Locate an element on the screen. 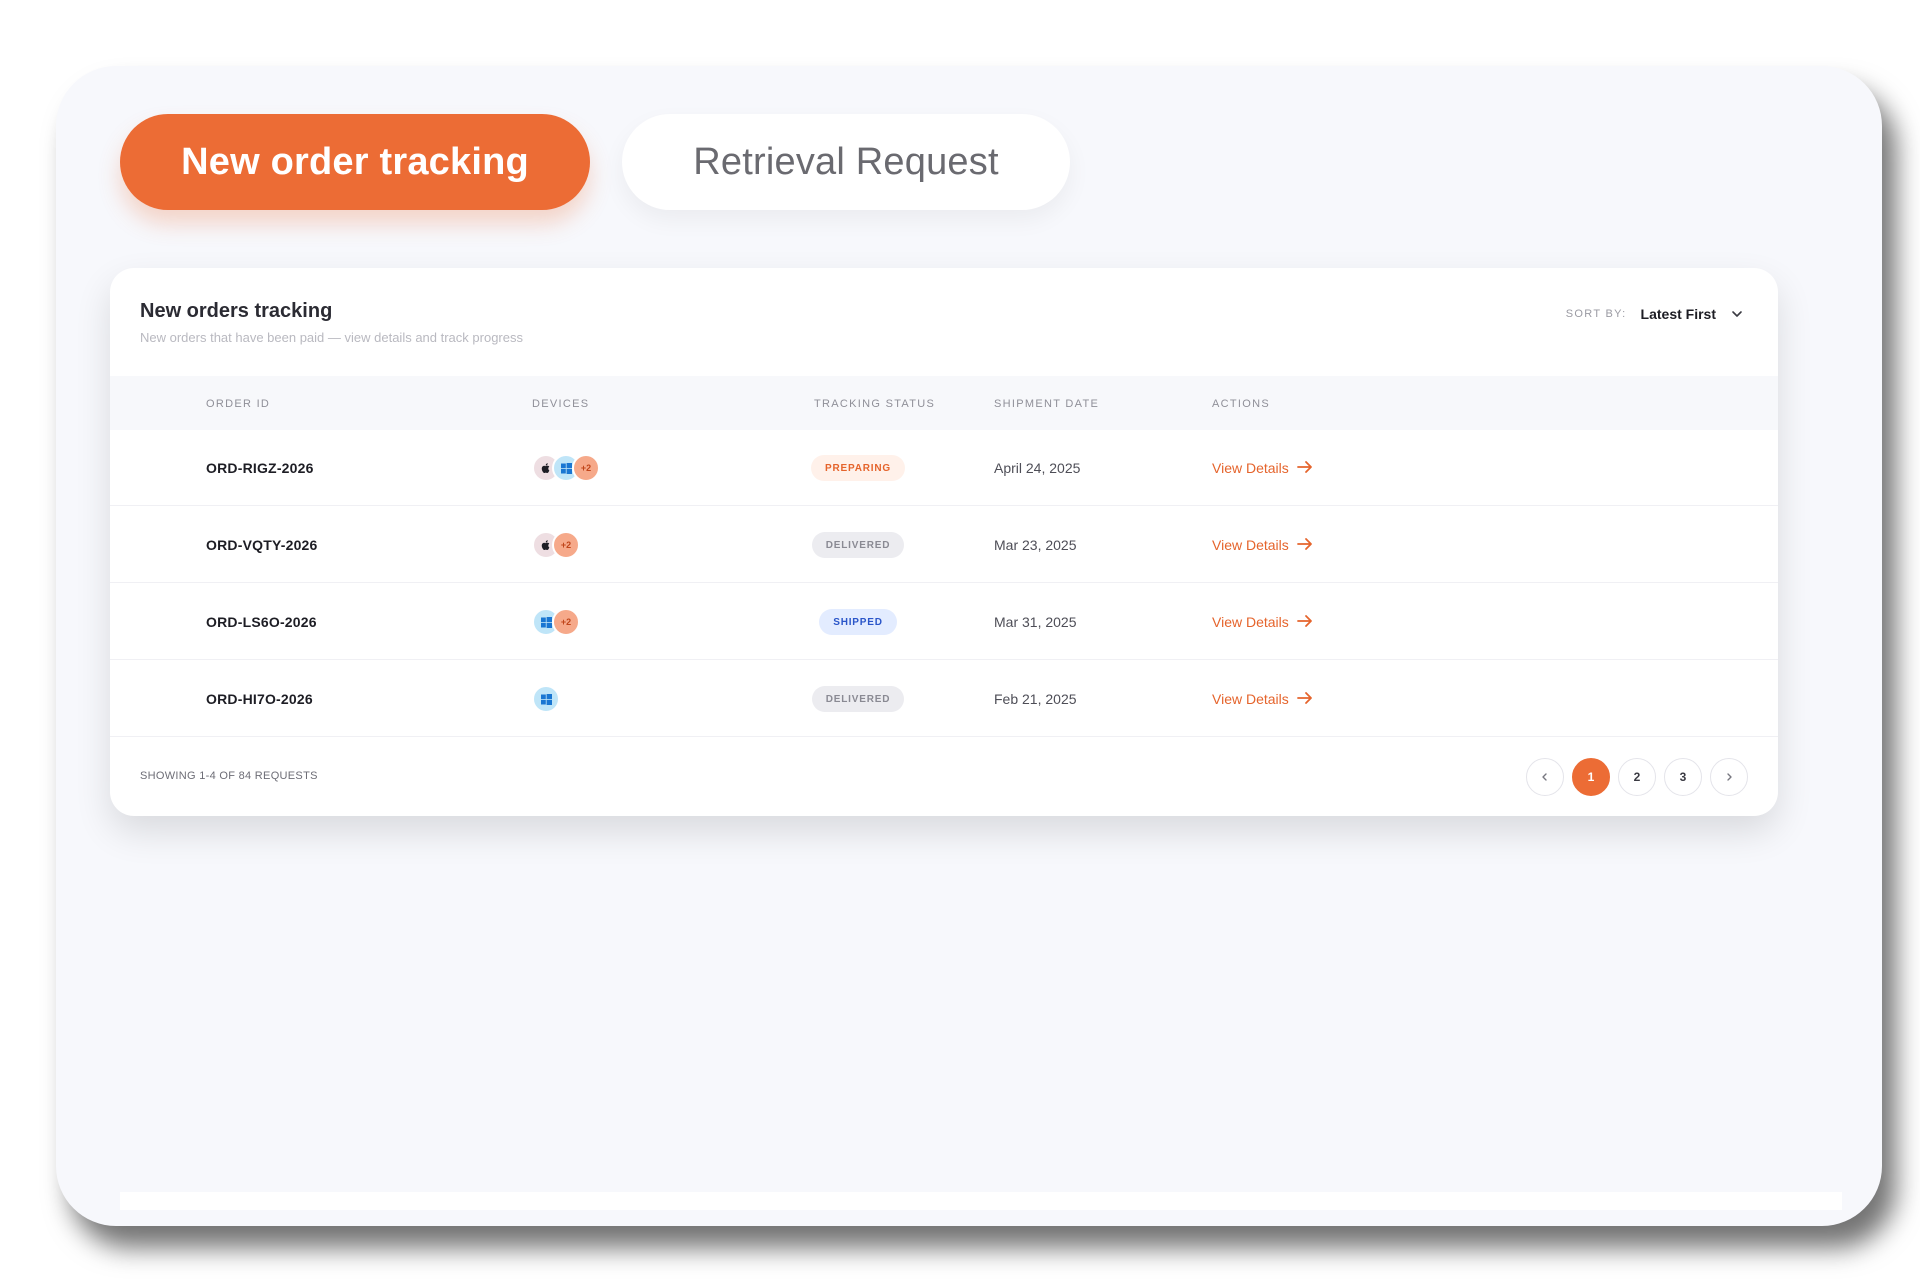  windows-icon is located at coordinates (546, 699).